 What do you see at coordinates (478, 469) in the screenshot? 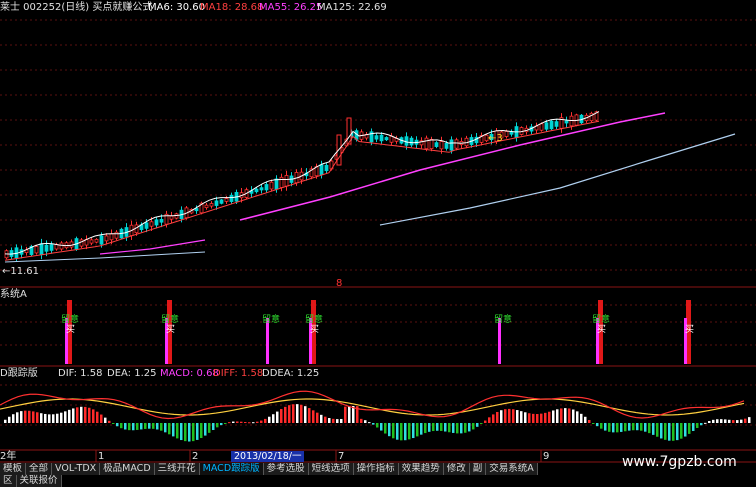
I see `tab-sub: 副` at bounding box center [478, 469].